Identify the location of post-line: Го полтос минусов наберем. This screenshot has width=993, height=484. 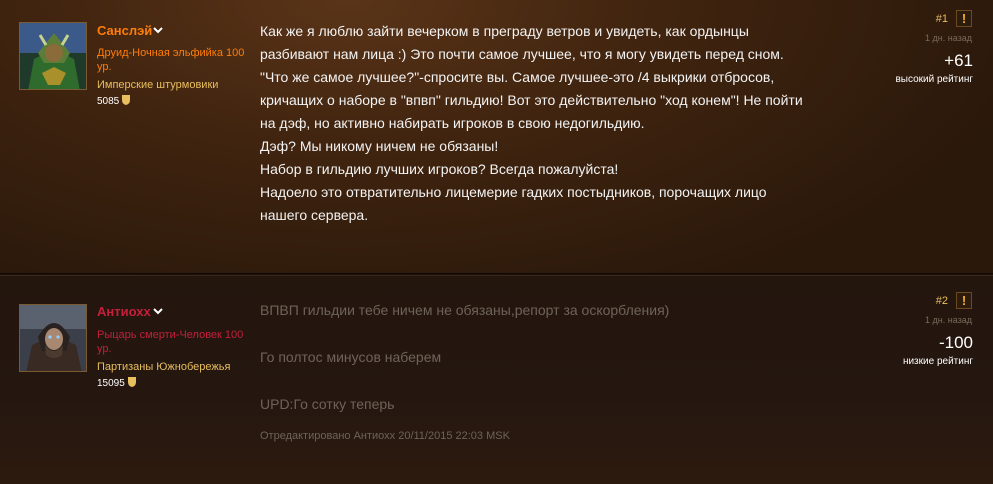
(351, 357).